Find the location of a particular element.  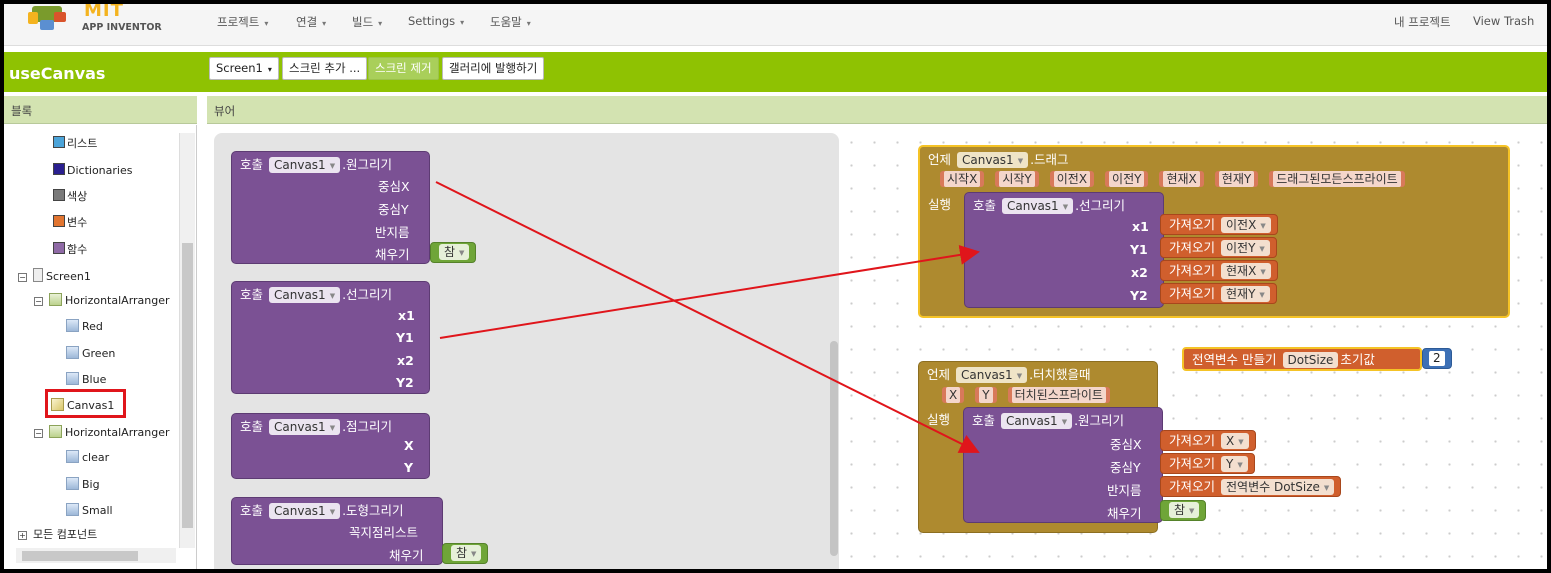

get-current-x-block: 가져오기 현재X ▼ is located at coordinates (1219, 270).